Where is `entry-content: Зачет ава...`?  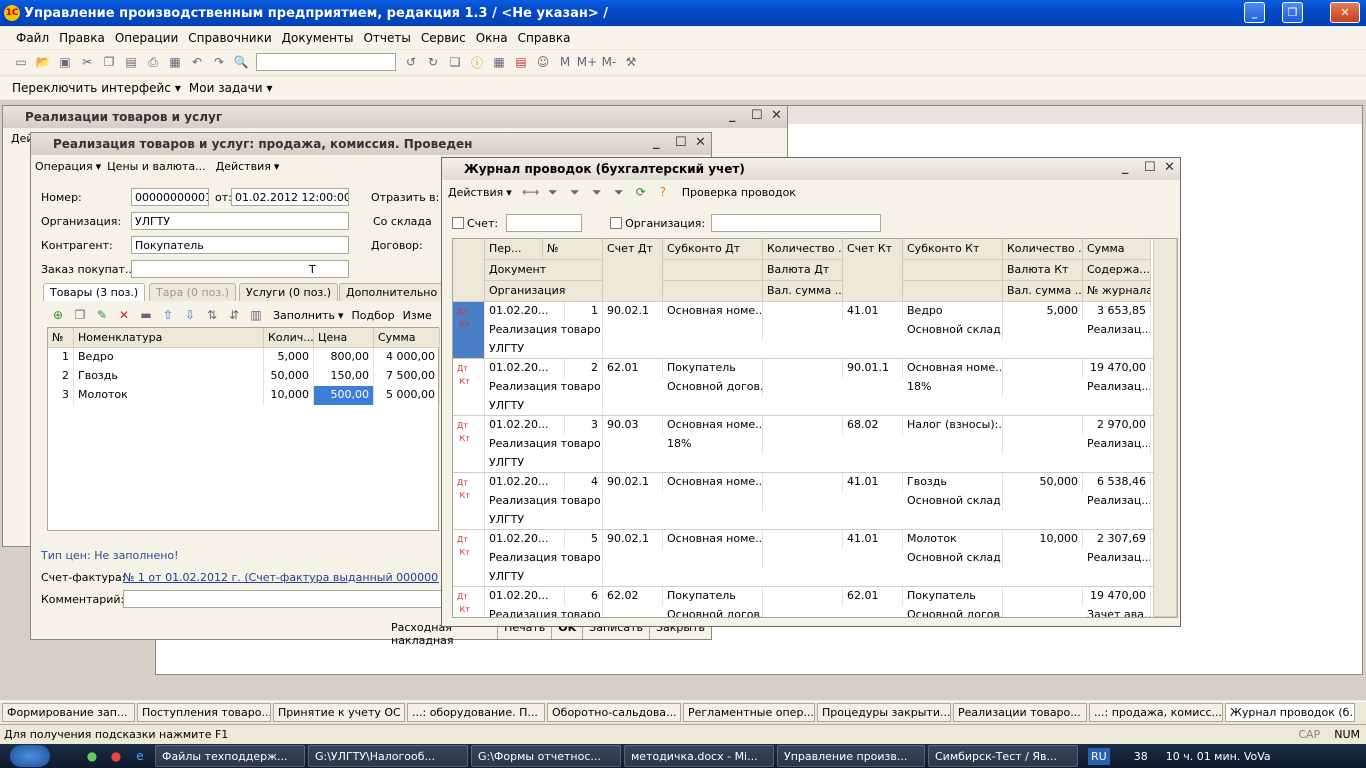
entry-content: Зачет ава... is located at coordinates (1117, 611).